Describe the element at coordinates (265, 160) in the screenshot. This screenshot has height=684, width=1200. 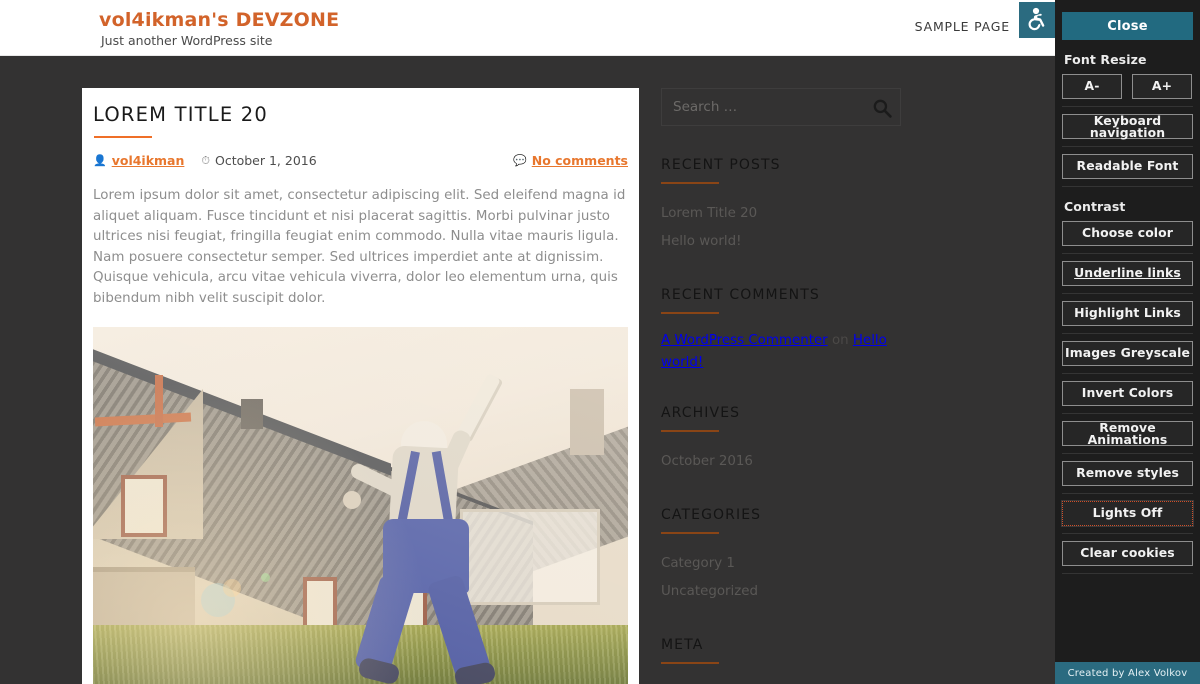
I see `post-date-text: October 1, 2016` at that location.